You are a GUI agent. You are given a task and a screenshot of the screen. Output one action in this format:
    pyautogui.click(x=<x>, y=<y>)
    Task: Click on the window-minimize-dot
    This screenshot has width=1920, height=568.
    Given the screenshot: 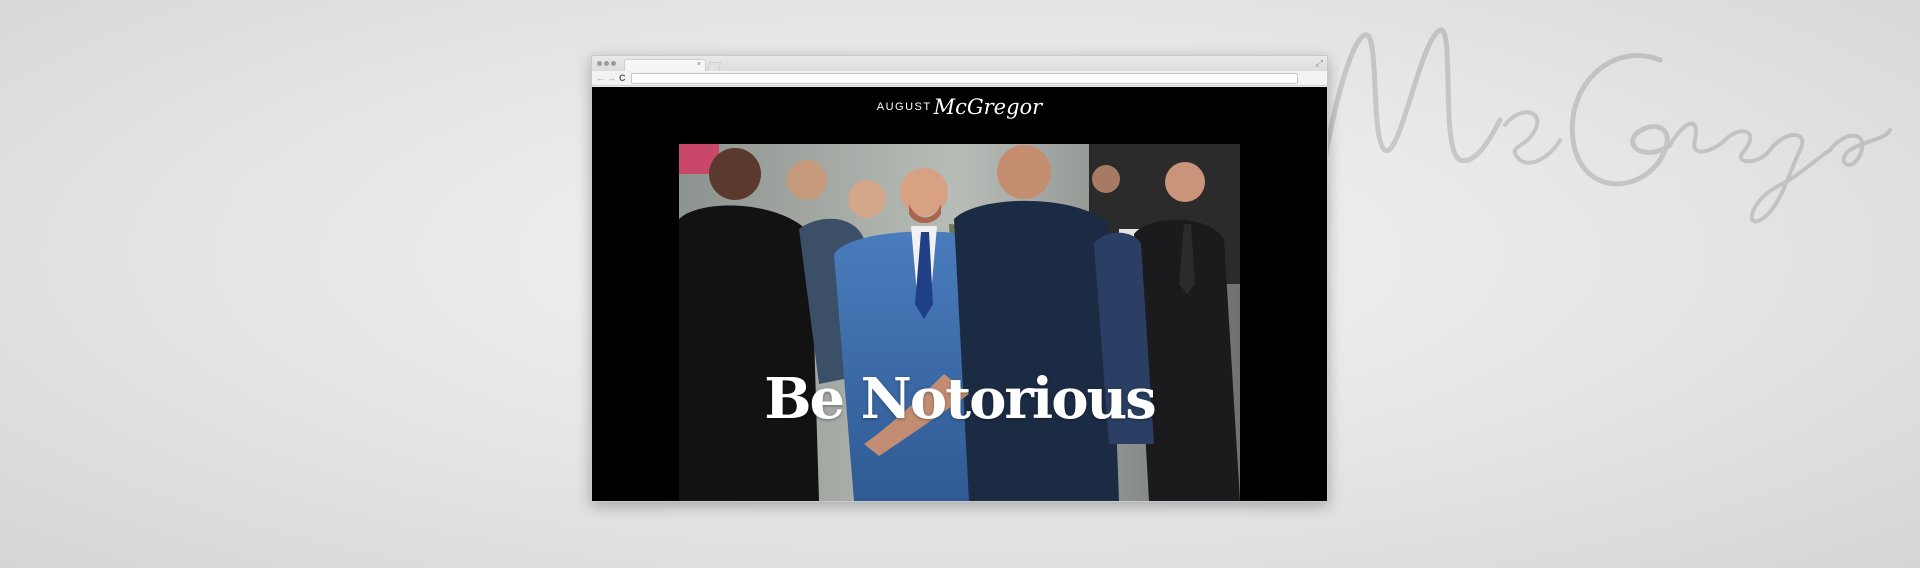 What is the action you would take?
    pyautogui.click(x=606, y=63)
    